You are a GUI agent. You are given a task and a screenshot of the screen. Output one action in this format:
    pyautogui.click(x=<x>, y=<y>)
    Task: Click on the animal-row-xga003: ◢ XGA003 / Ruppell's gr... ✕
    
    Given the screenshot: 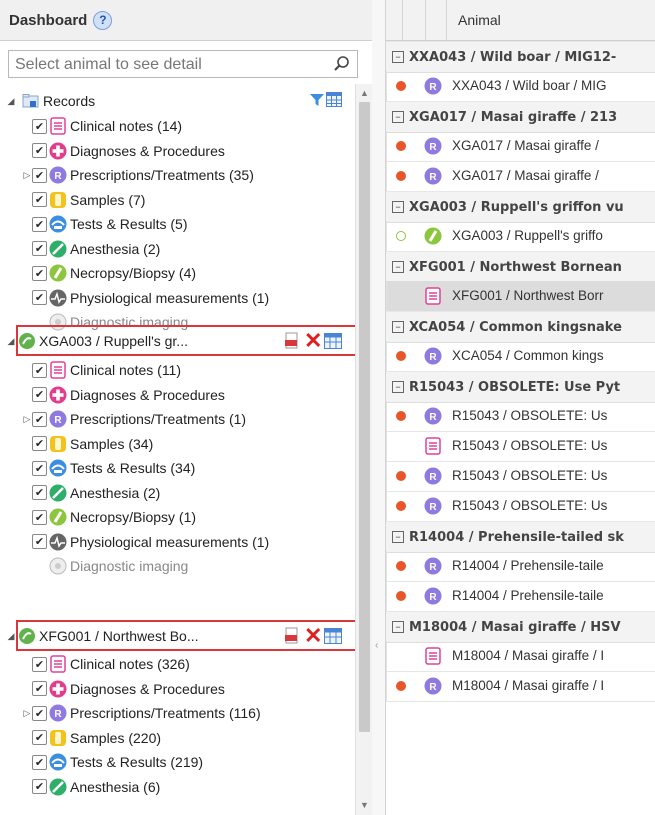 What is the action you would take?
    pyautogui.click(x=185, y=340)
    